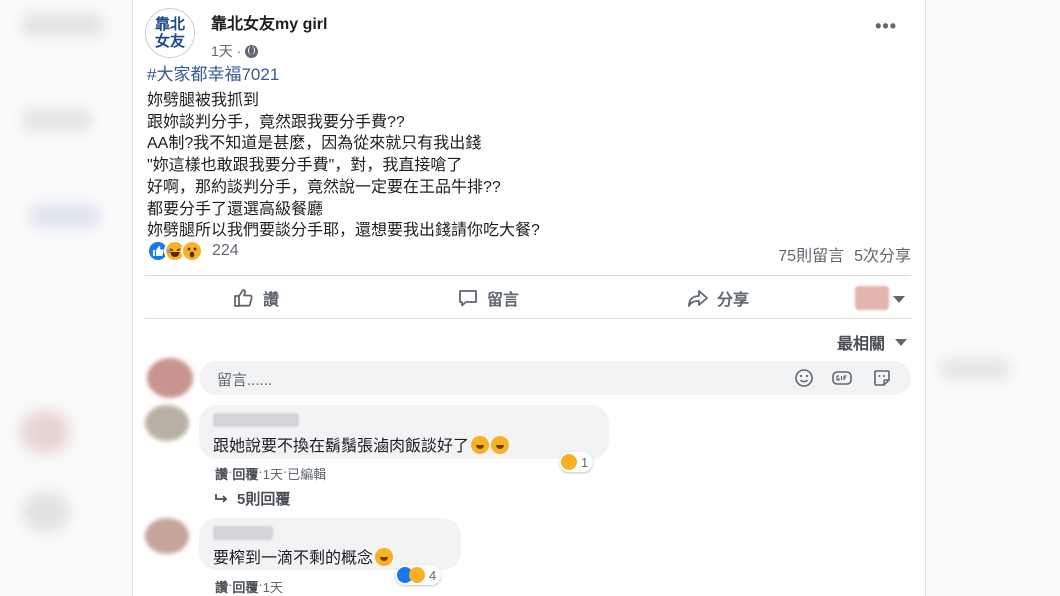 This screenshot has width=1060, height=596. I want to click on post-action-bar: 讚 留言 分享, so click(528, 298).